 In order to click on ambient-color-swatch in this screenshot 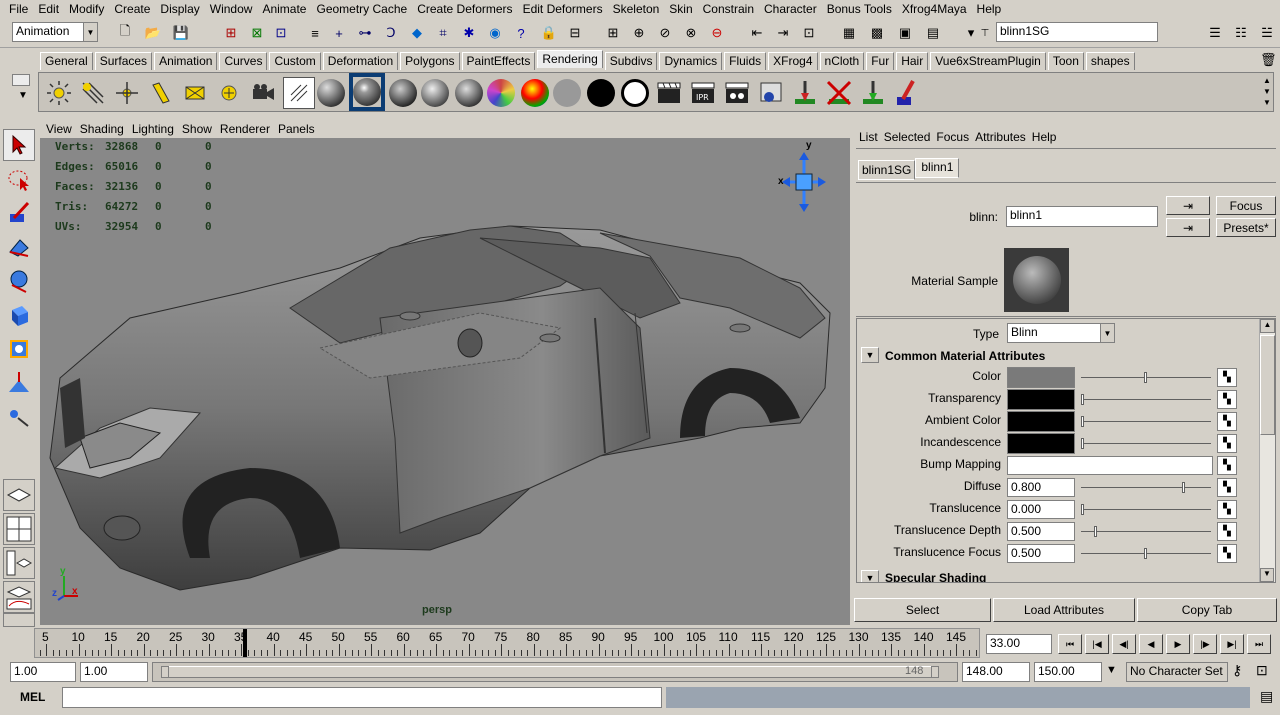, I will do `click(1041, 421)`.